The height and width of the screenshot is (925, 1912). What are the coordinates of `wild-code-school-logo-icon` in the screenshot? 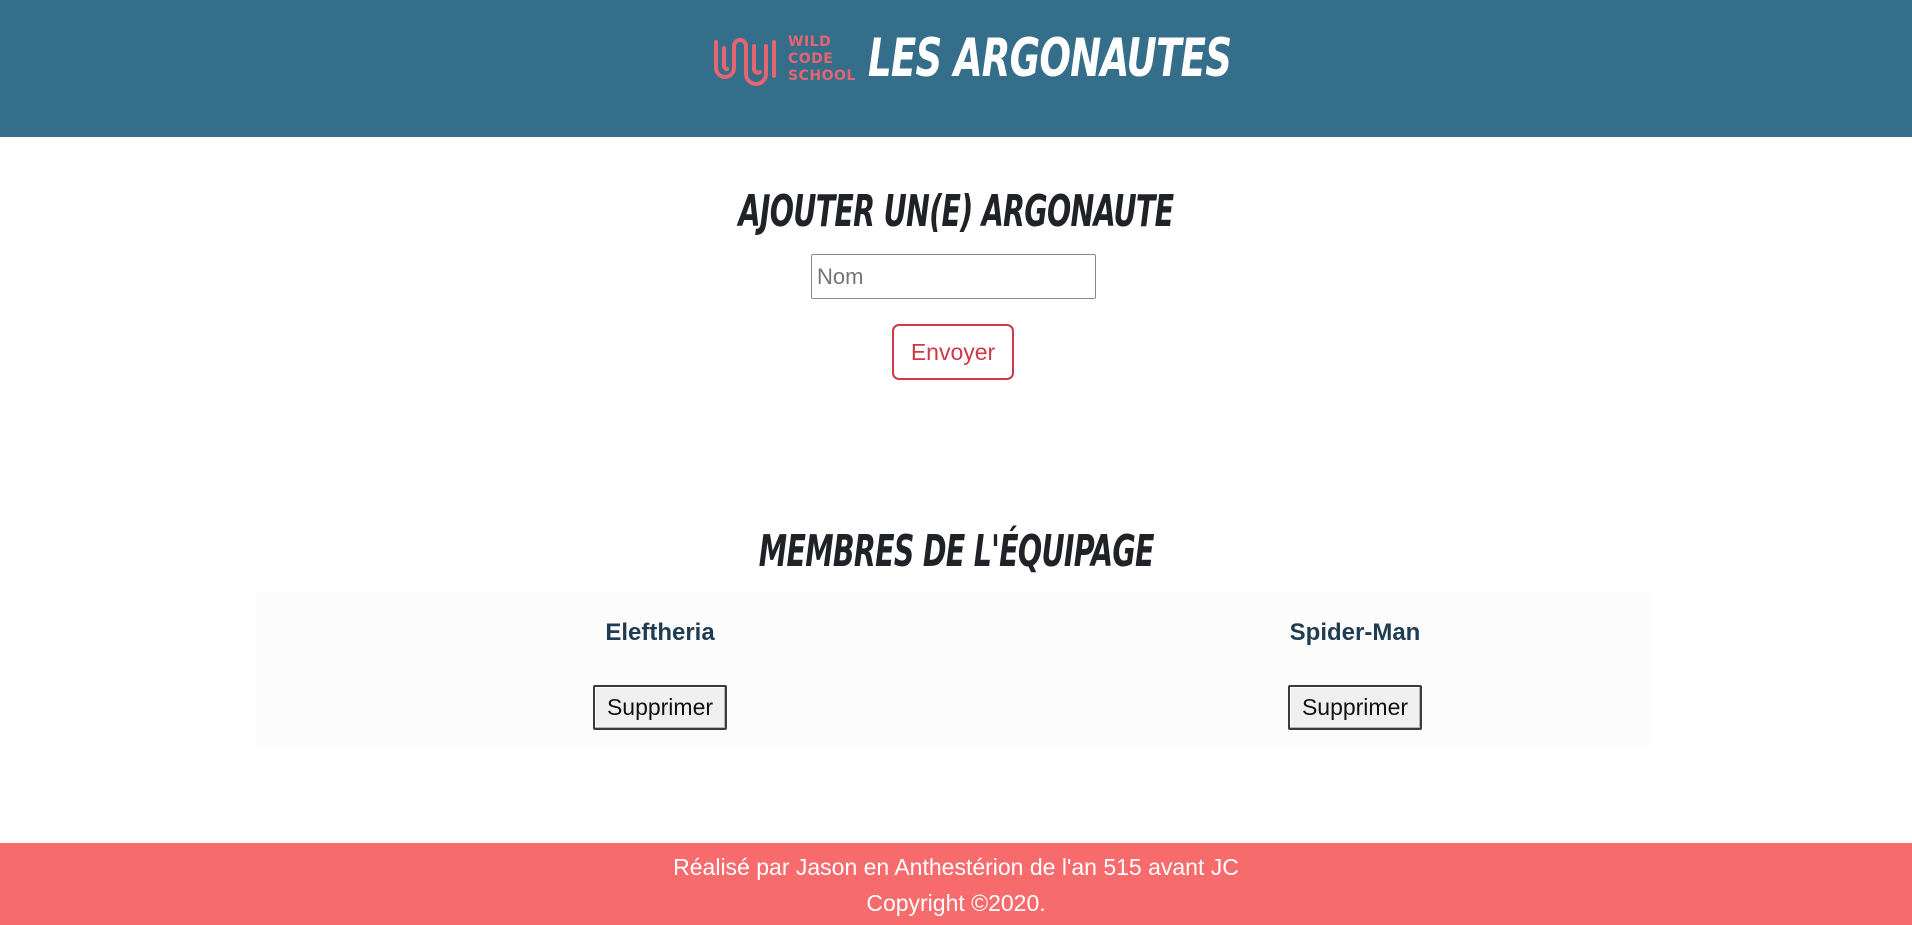 It's located at (745, 62).